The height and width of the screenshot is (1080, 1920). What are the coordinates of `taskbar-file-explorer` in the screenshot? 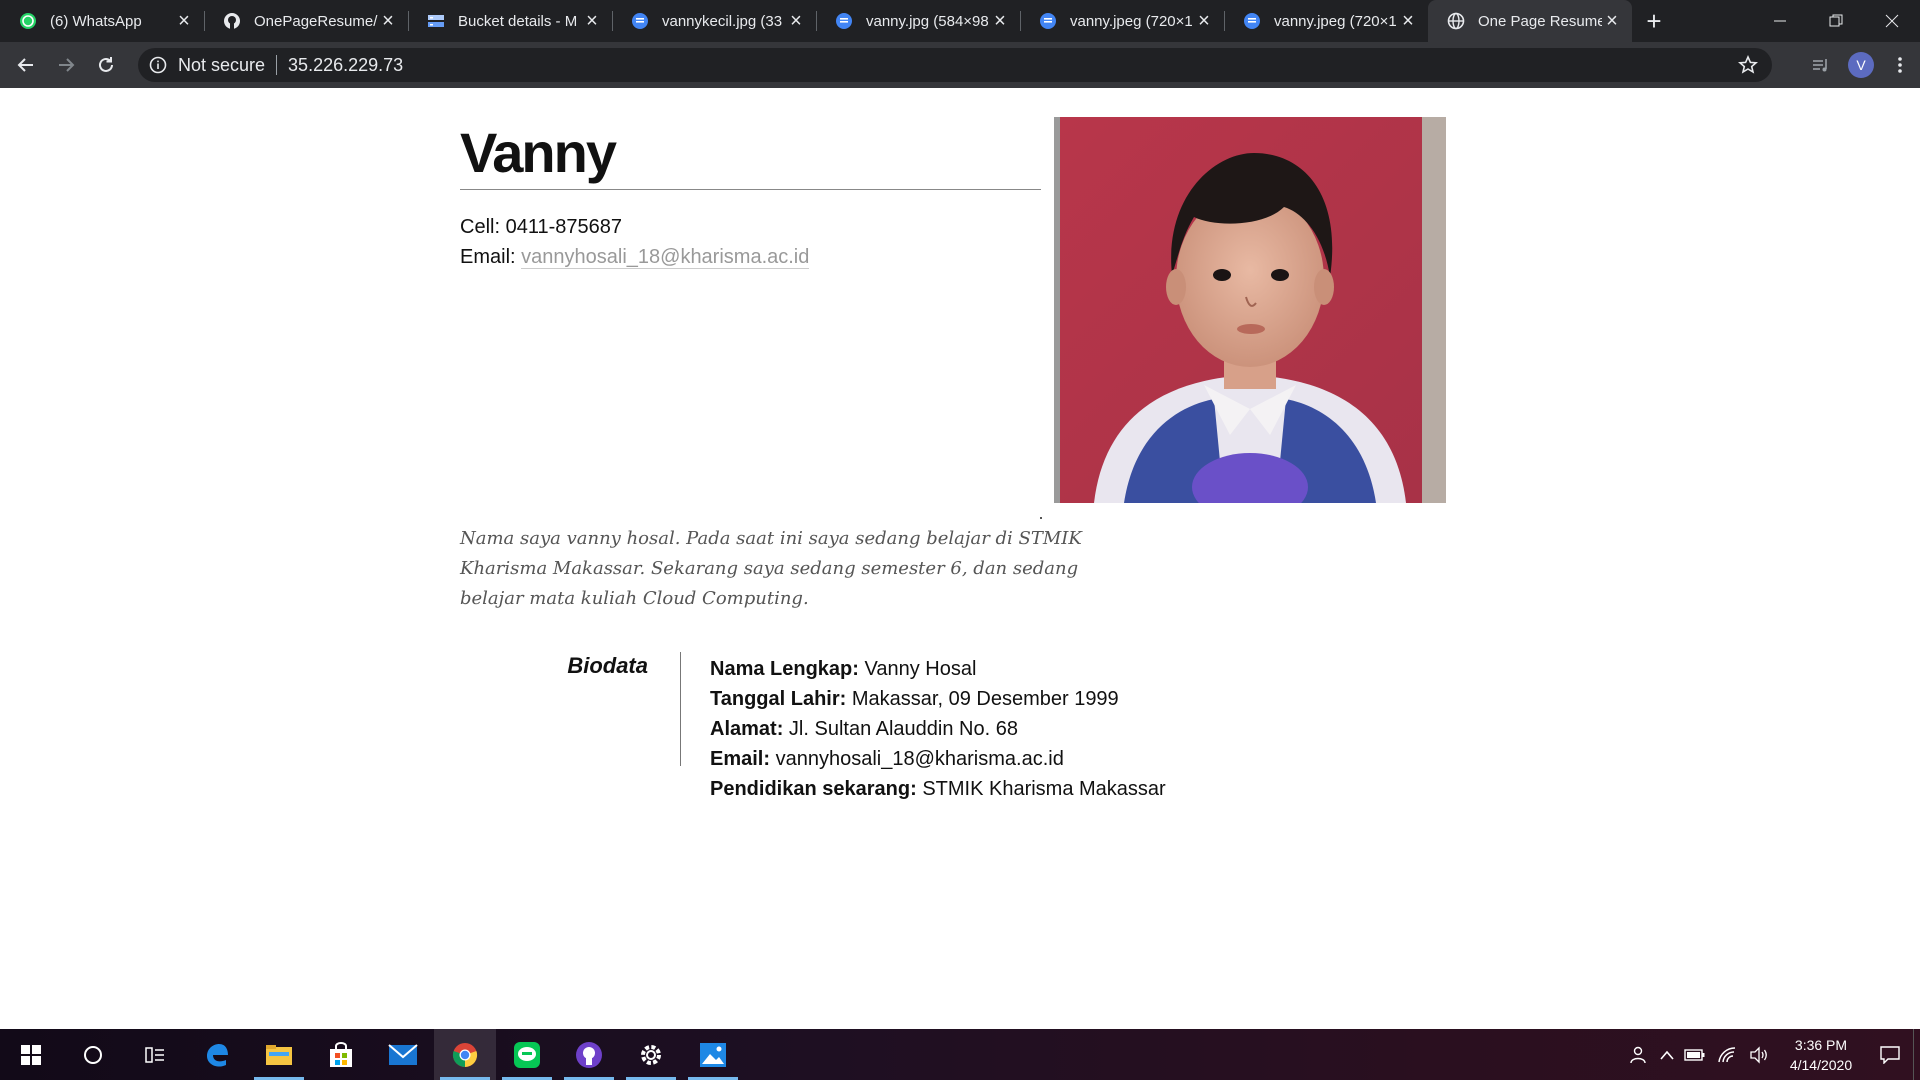 It's located at (279, 1054).